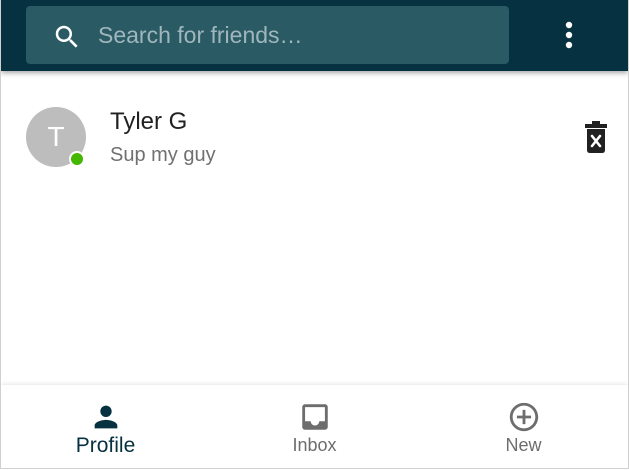  I want to click on person-icon, so click(106, 417).